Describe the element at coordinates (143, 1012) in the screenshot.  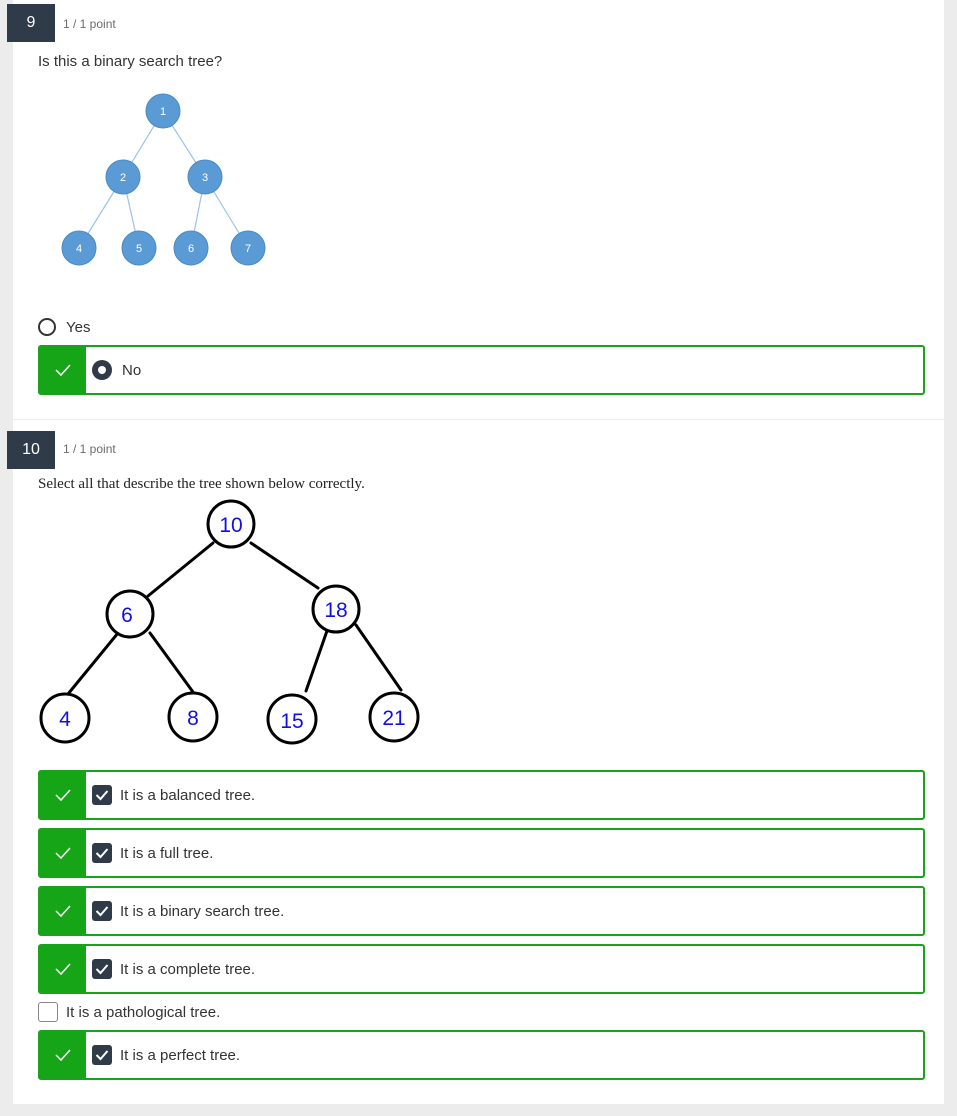
I see `option-label: It is a pathological tree.` at that location.